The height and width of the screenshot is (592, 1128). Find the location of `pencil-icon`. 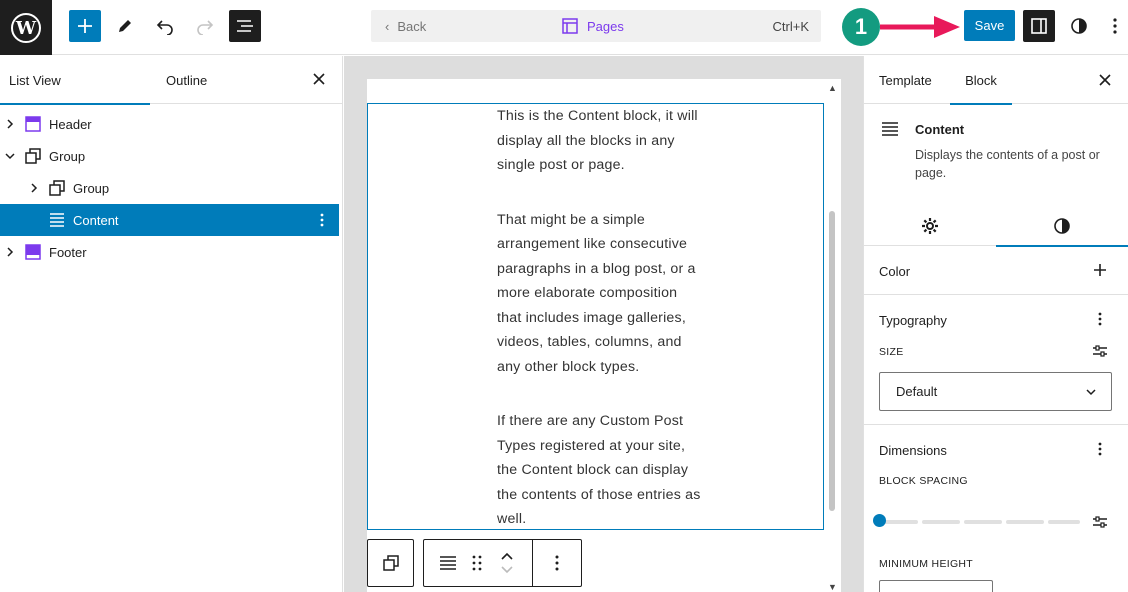

pencil-icon is located at coordinates (125, 26).